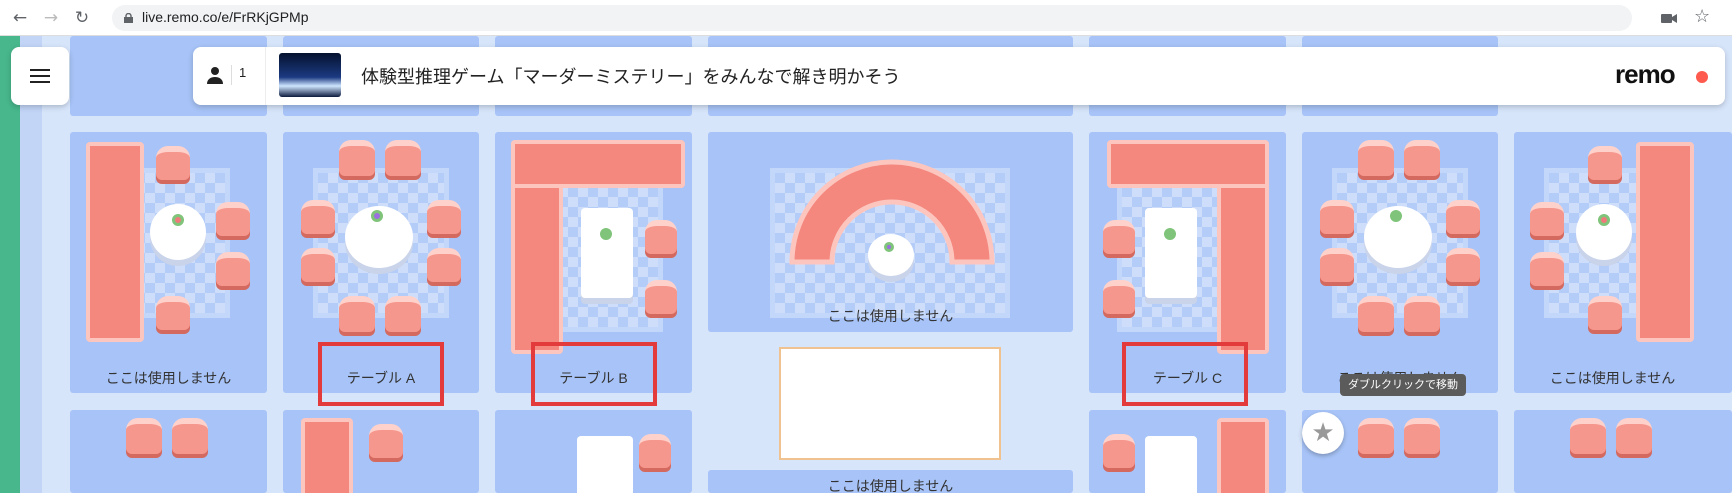  Describe the element at coordinates (631, 77) in the screenshot. I see `event-title: 体験型推理ゲーム「マーダーミステリー」をみんなで解き明かそう` at that location.